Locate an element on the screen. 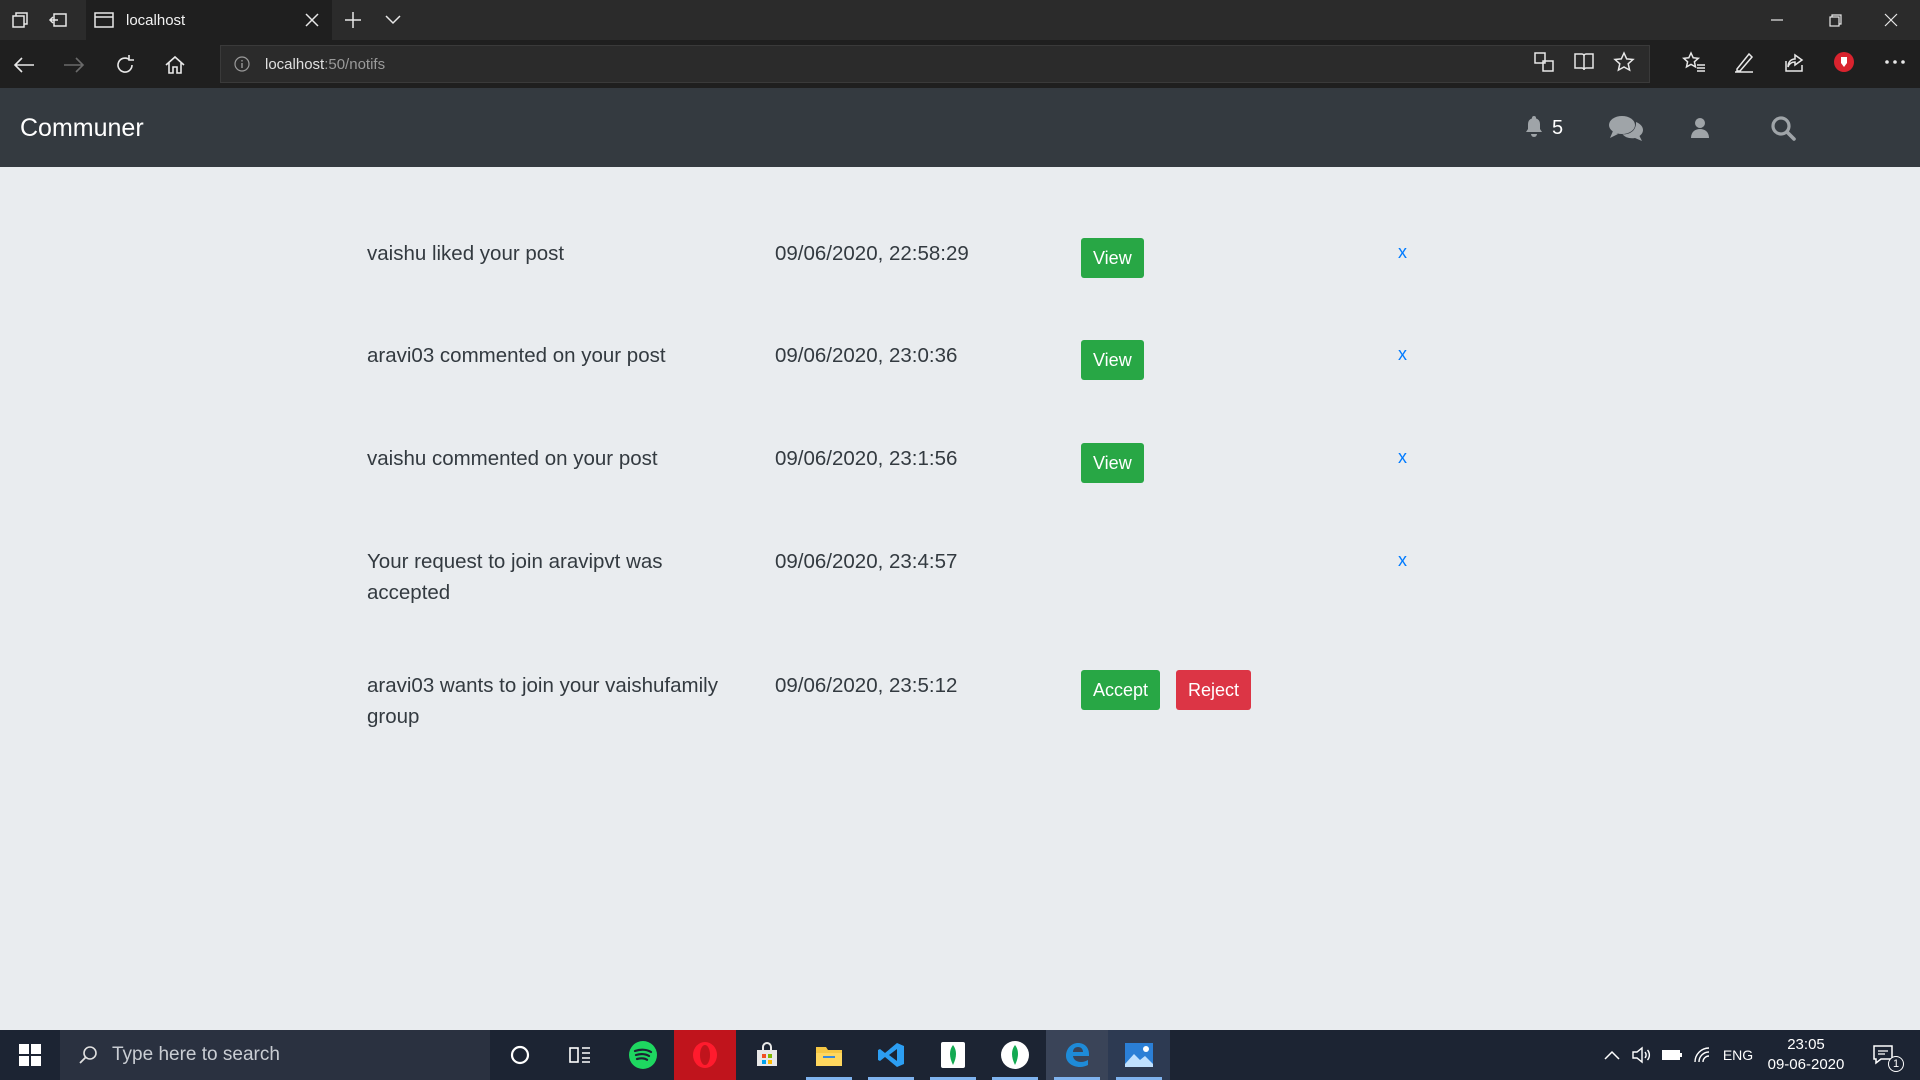 The width and height of the screenshot is (1920, 1080). chevron-down-icon is located at coordinates (393, 20).